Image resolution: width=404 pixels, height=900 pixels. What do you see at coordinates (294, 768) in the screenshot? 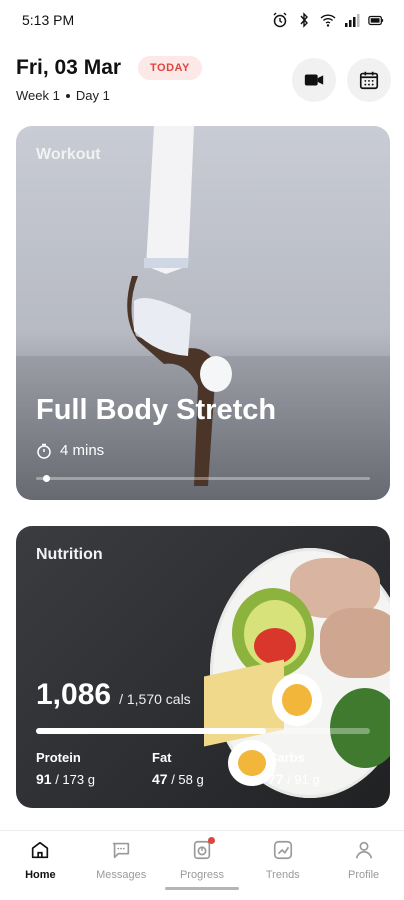
I see `macro-carbs: Carbs 77 / 91 g` at bounding box center [294, 768].